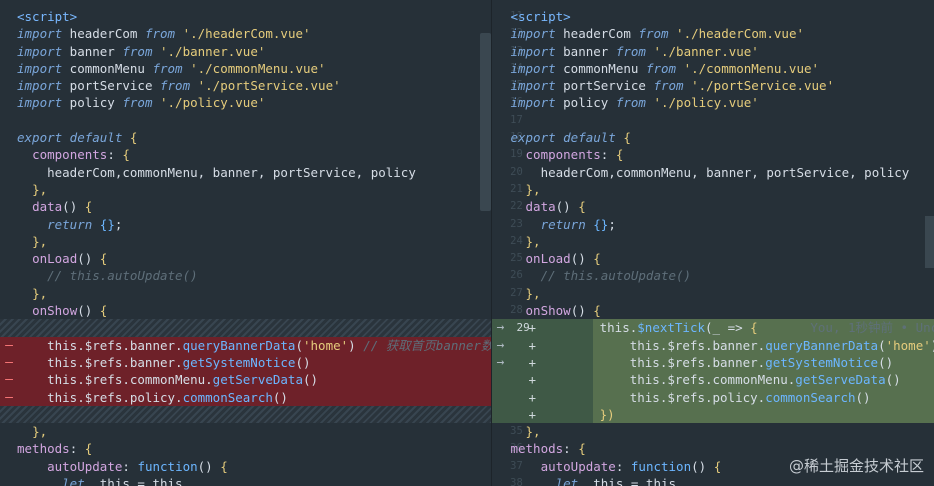  What do you see at coordinates (713, 154) in the screenshot?
I see `code-line: 19 components: {` at bounding box center [713, 154].